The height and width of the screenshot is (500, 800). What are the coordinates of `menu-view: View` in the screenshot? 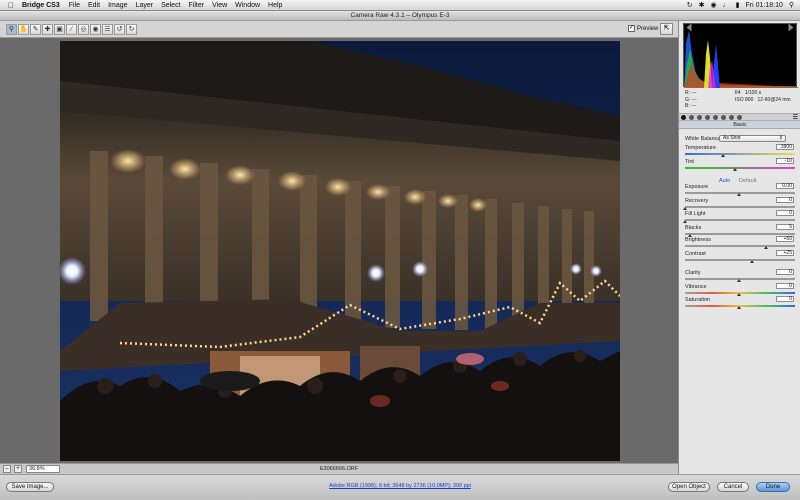 It's located at (219, 5).